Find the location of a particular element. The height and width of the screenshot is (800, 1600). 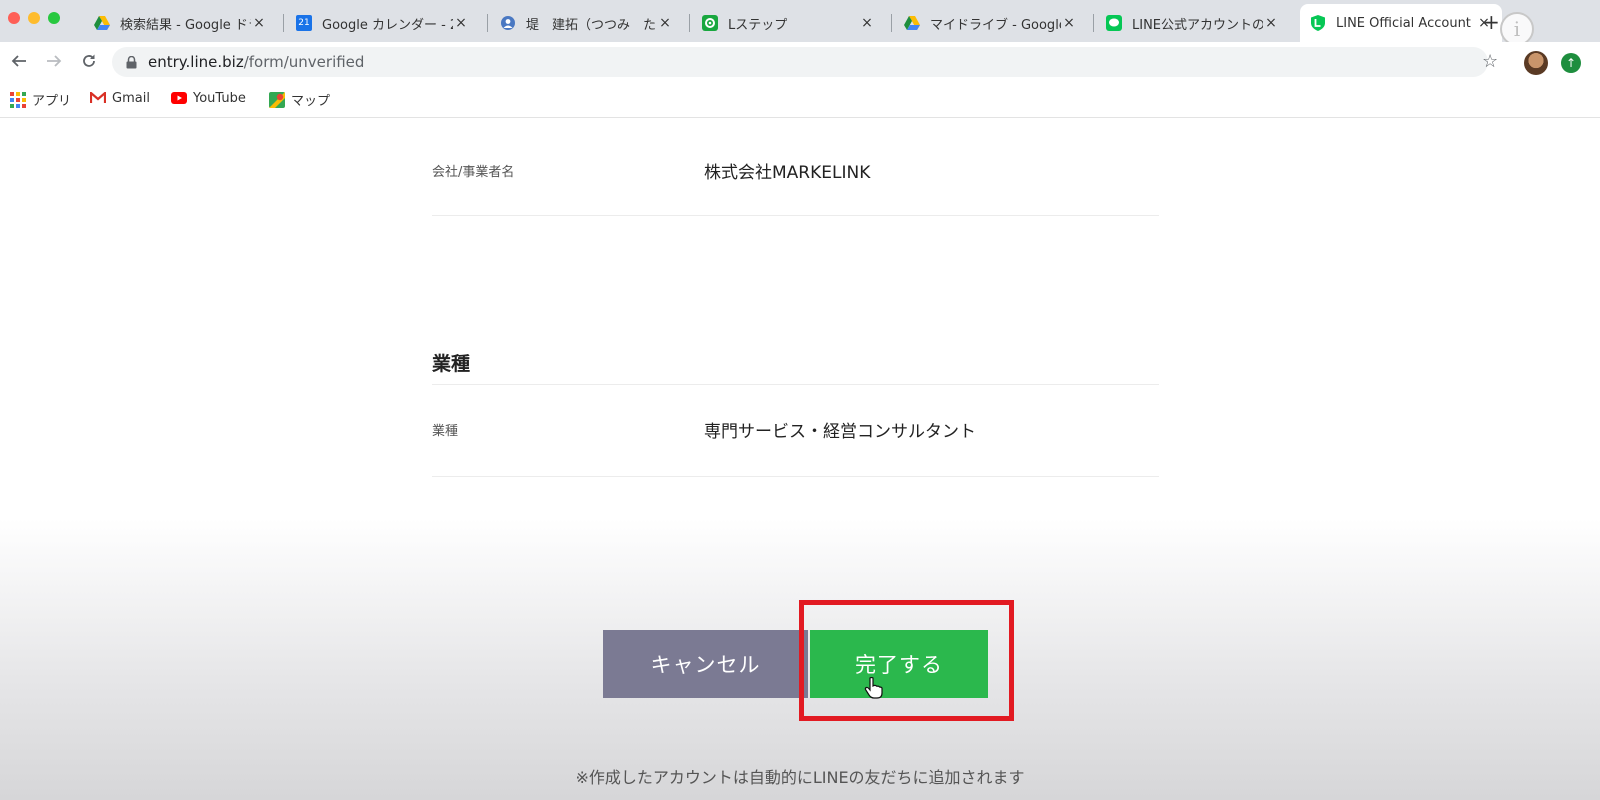

bookmark-label: Gmail is located at coordinates (131, 98).